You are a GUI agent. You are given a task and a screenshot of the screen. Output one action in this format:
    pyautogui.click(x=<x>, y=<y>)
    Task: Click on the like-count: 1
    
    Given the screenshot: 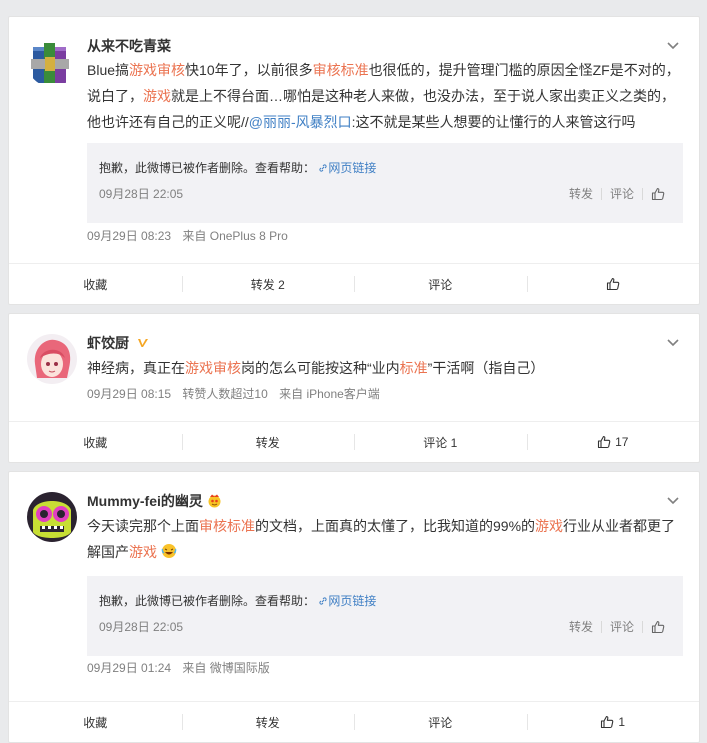 What is the action you would take?
    pyautogui.click(x=622, y=722)
    